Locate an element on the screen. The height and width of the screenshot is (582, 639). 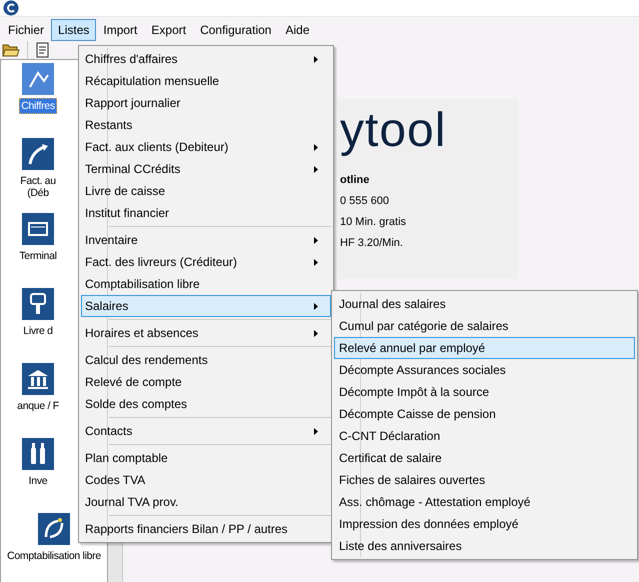
module-label: Comptabilisation libre is located at coordinates (54, 556).